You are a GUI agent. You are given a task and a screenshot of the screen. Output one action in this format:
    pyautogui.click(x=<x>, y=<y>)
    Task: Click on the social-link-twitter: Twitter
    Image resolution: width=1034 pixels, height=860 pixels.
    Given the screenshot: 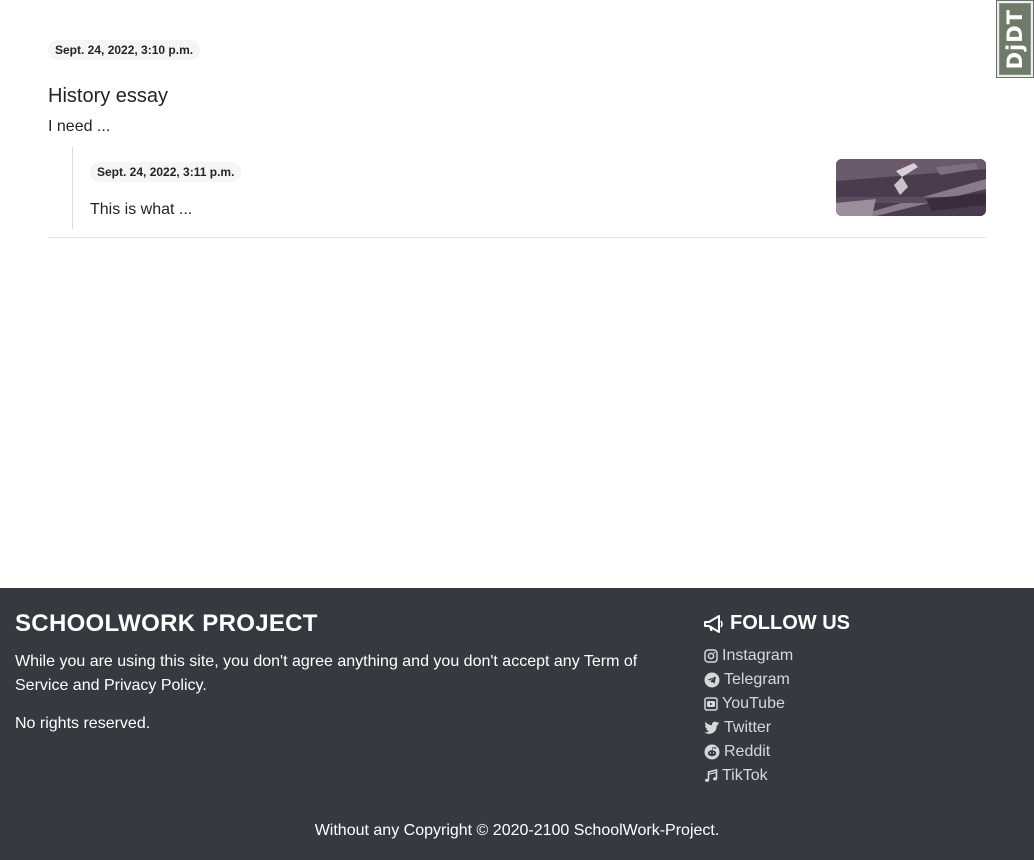 What is the action you would take?
    pyautogui.click(x=748, y=728)
    